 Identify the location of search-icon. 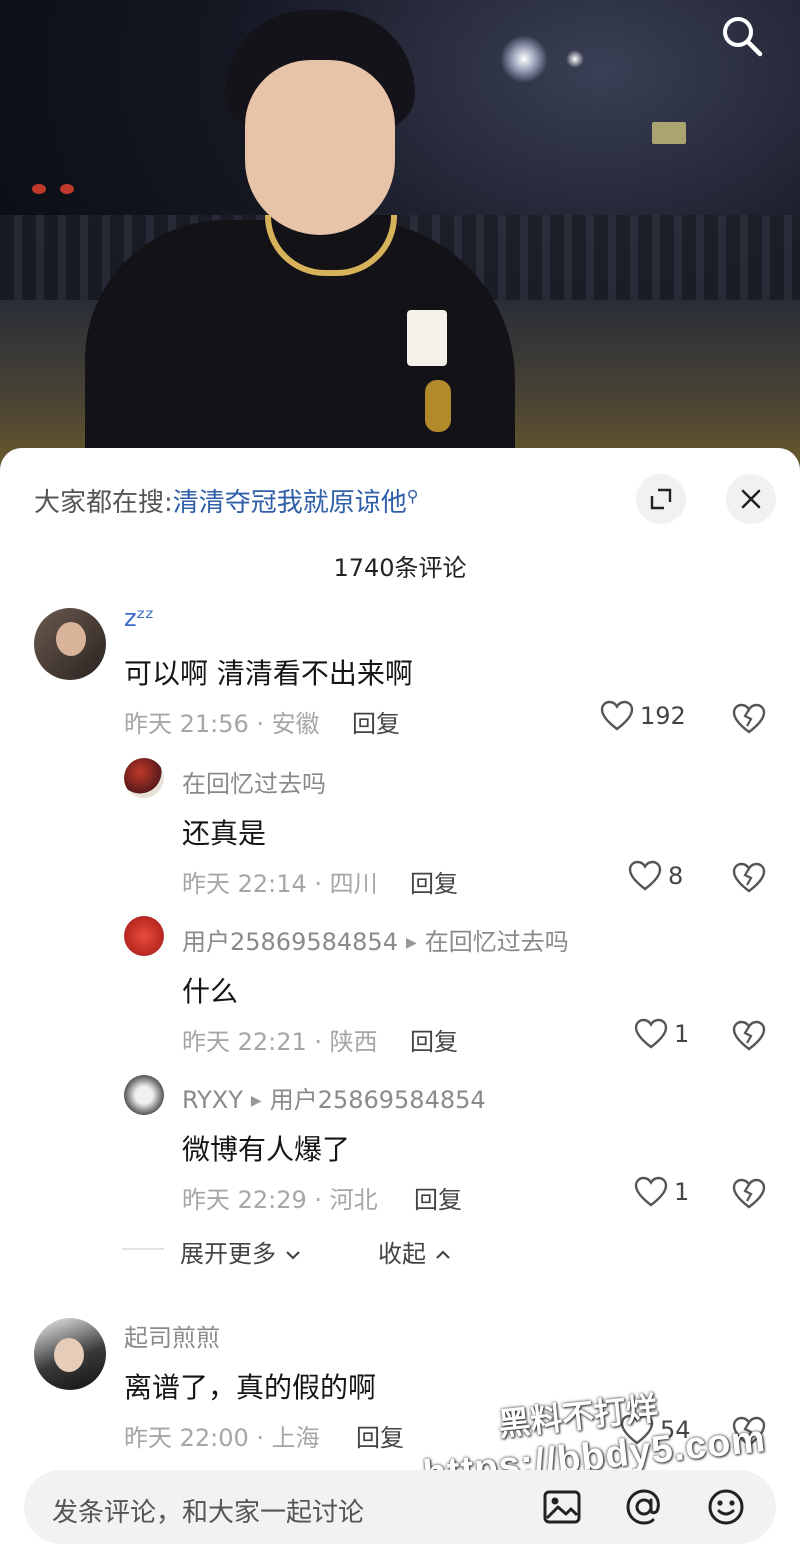
(743, 37).